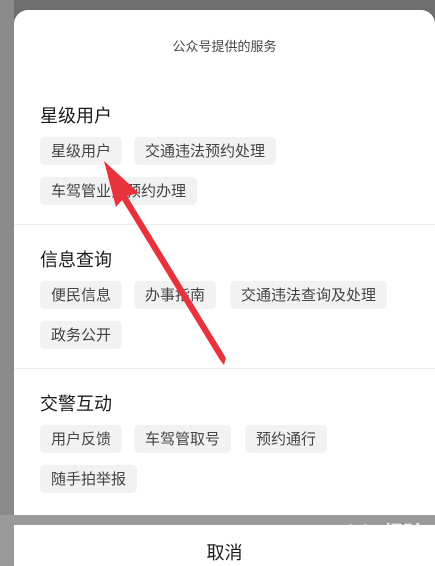  I want to click on watermark-sub: jingyan.baidu.com, so click(370, 552).